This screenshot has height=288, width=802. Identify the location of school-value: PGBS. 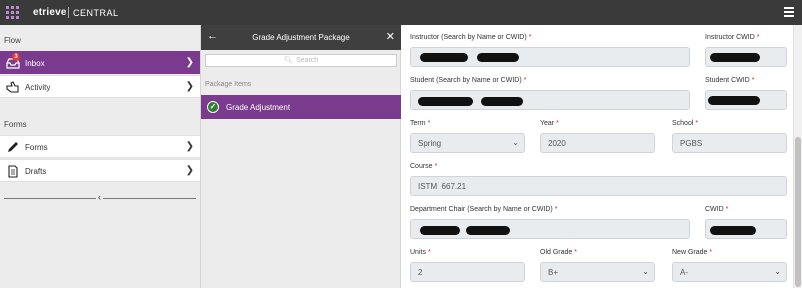
(691, 143).